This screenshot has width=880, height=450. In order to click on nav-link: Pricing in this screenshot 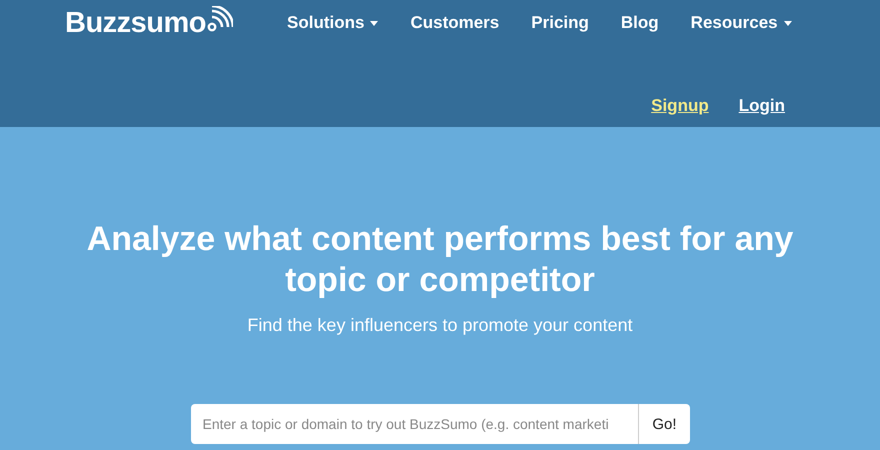, I will do `click(560, 23)`.